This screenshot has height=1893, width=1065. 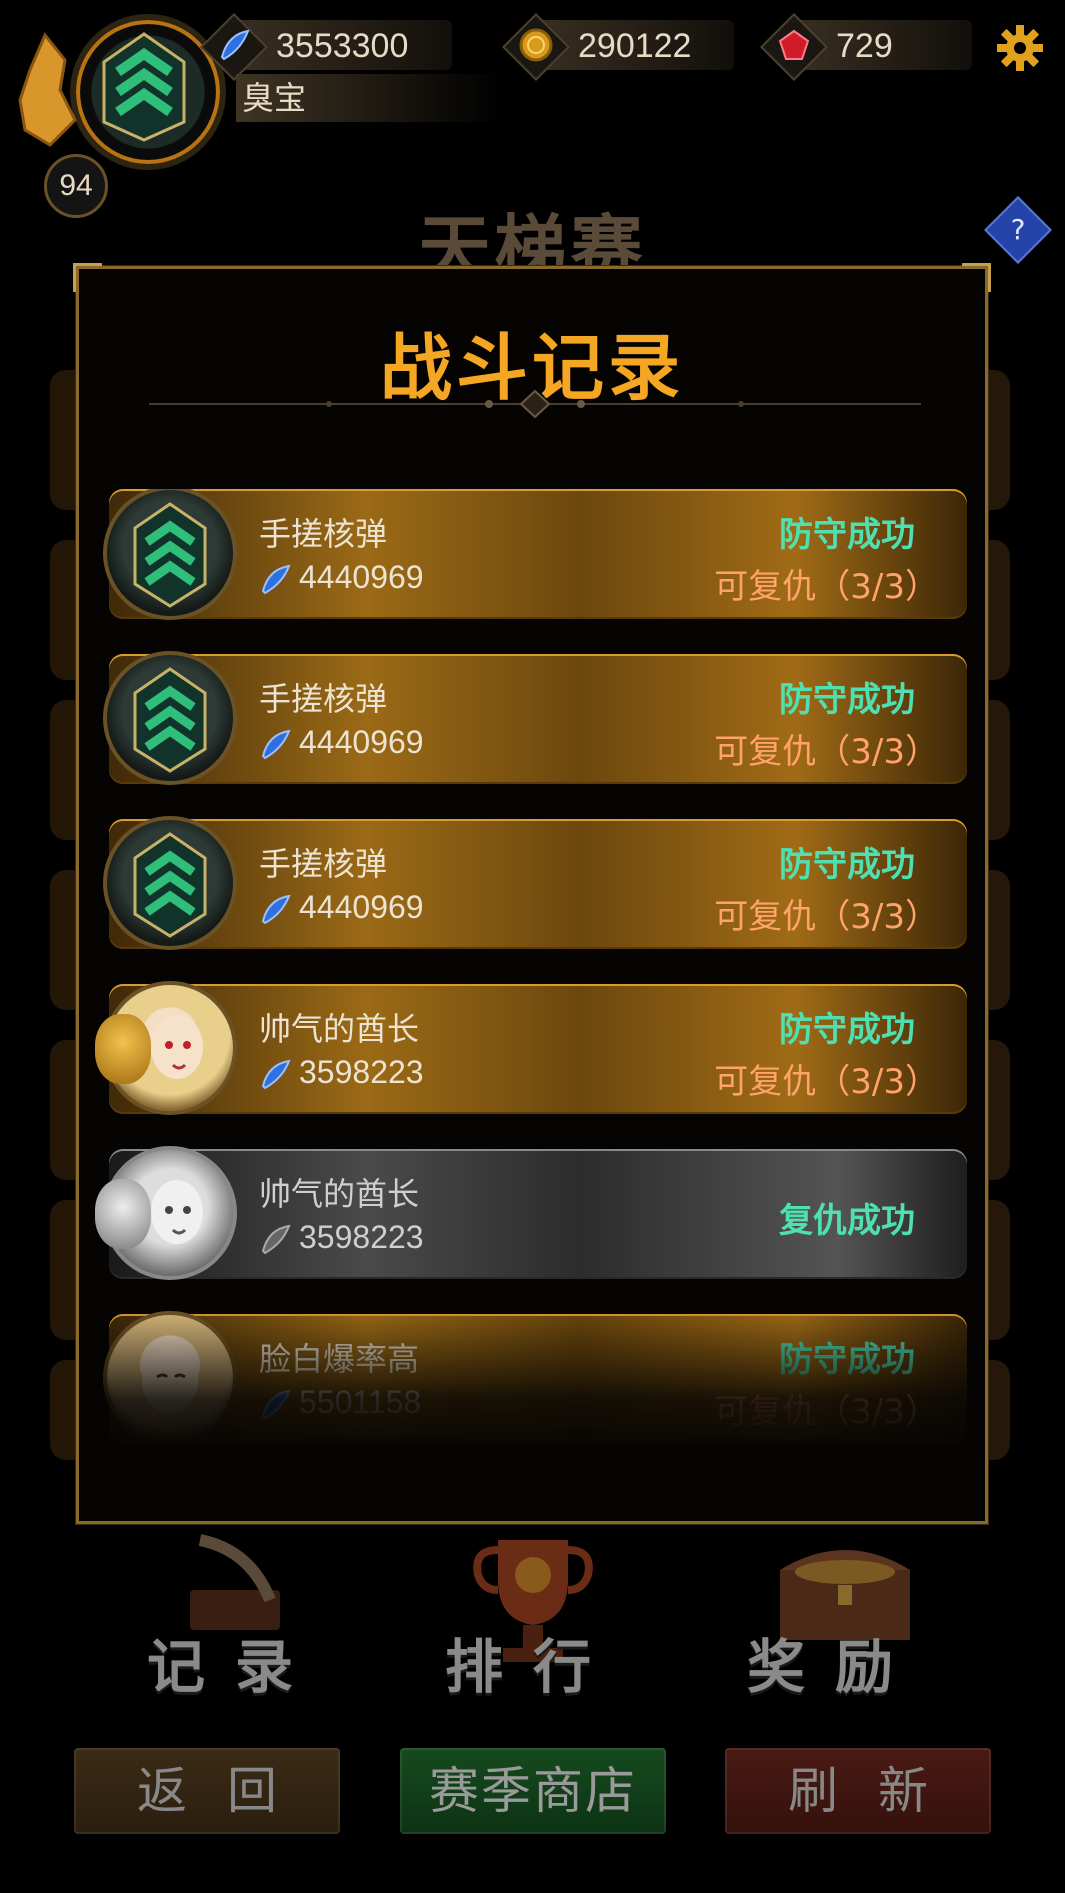 I want to click on avatar-frame, so click(x=148, y=92).